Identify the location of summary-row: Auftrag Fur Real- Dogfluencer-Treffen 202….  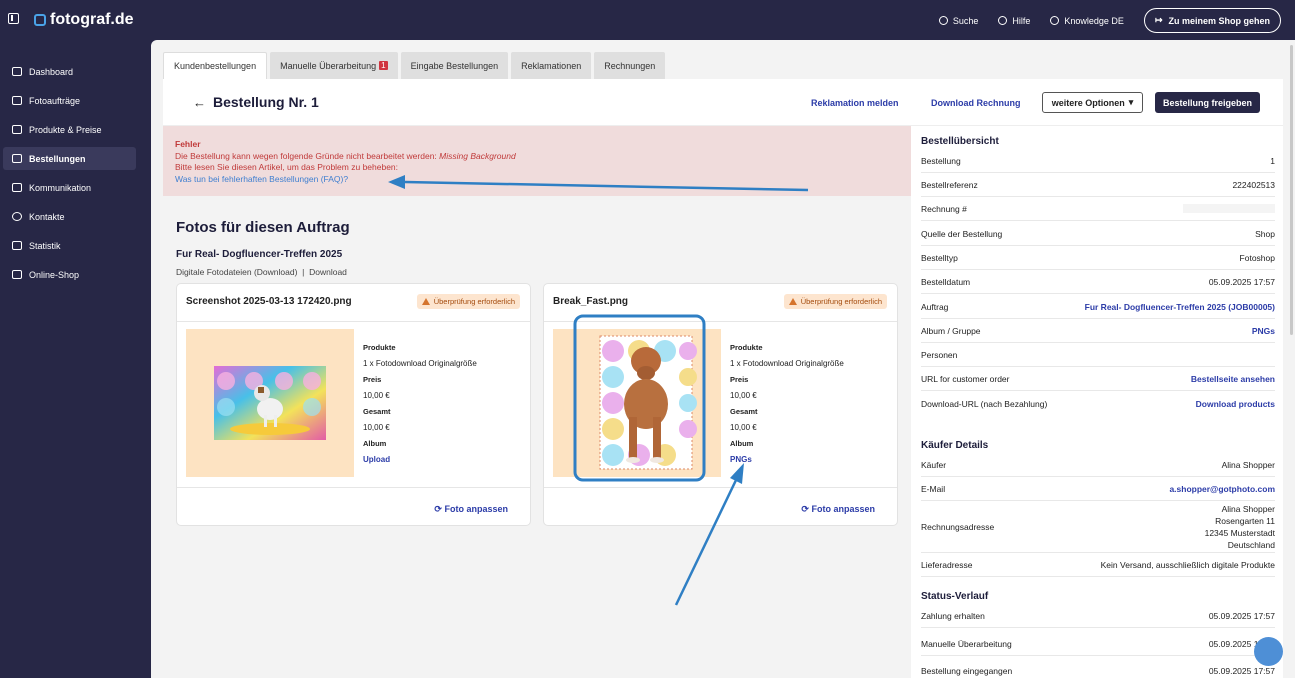
(1098, 307).